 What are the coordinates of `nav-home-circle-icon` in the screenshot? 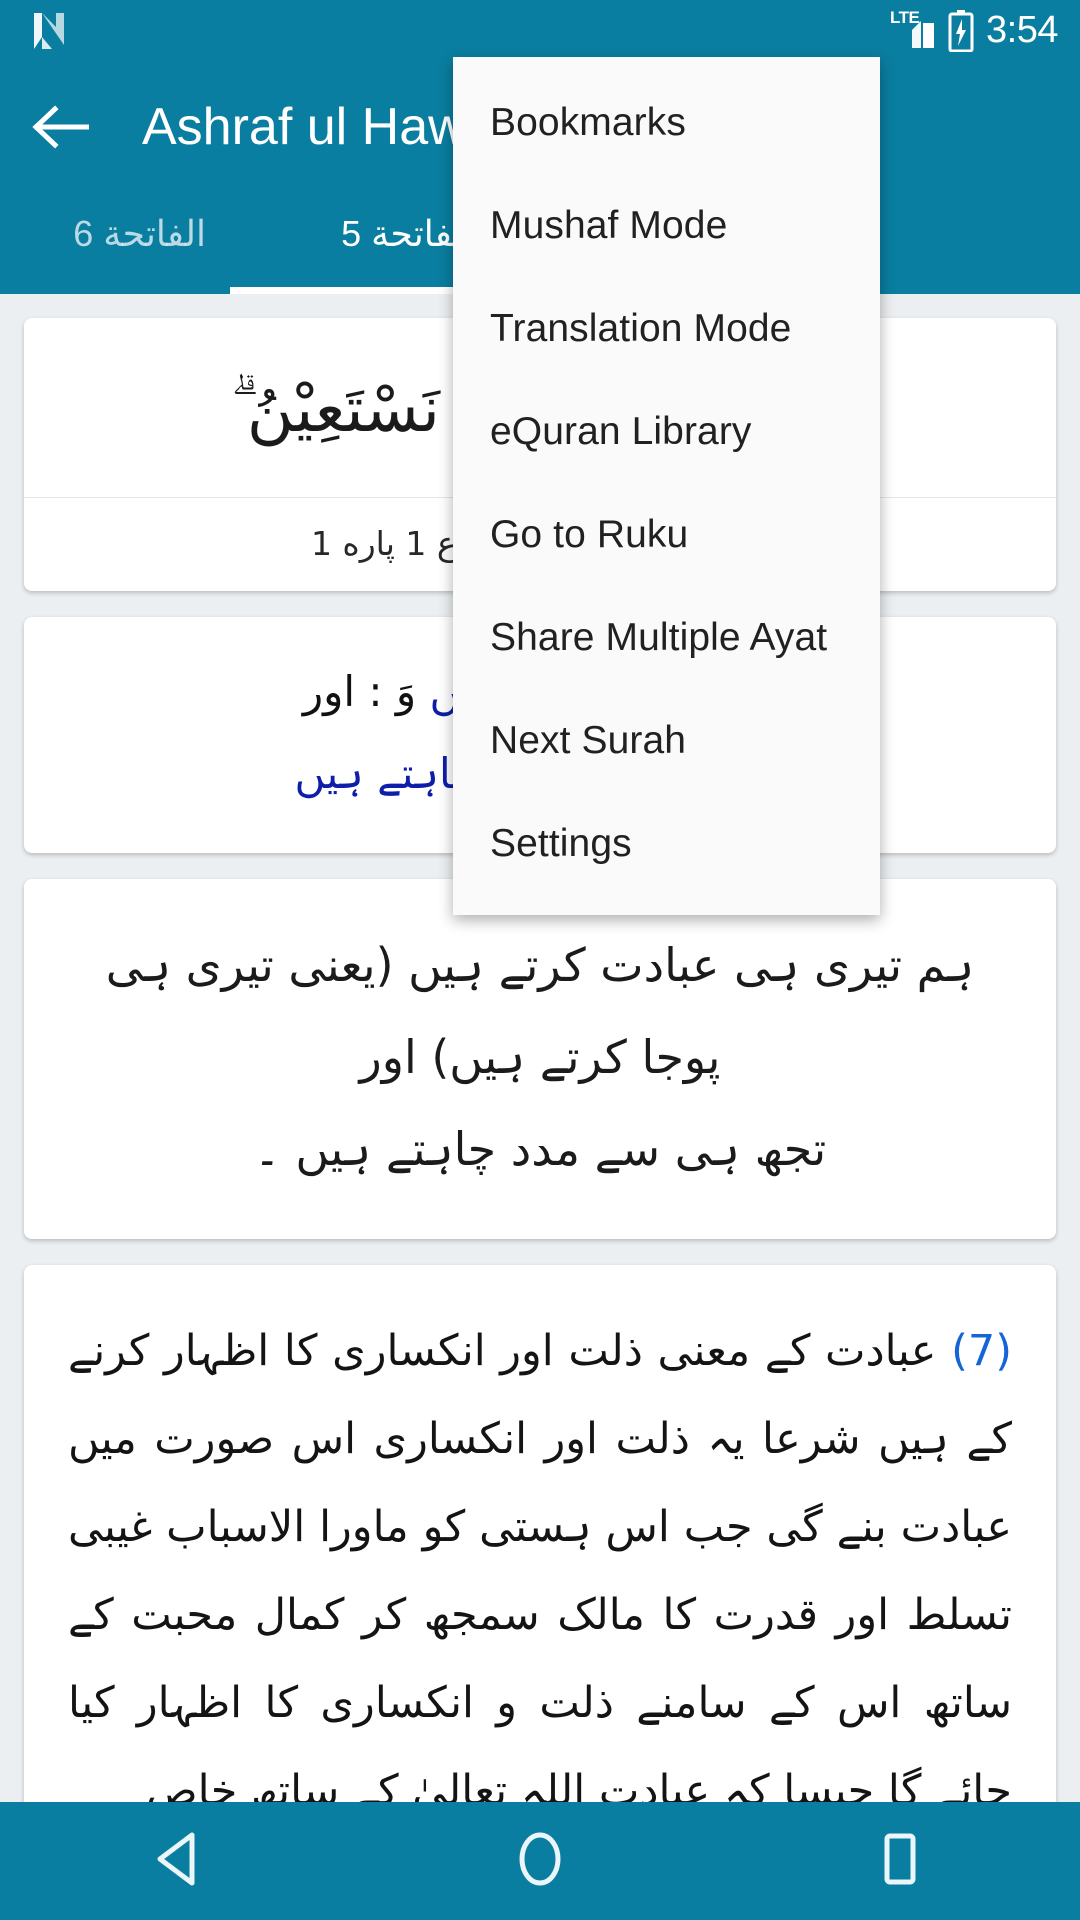 It's located at (540, 1861).